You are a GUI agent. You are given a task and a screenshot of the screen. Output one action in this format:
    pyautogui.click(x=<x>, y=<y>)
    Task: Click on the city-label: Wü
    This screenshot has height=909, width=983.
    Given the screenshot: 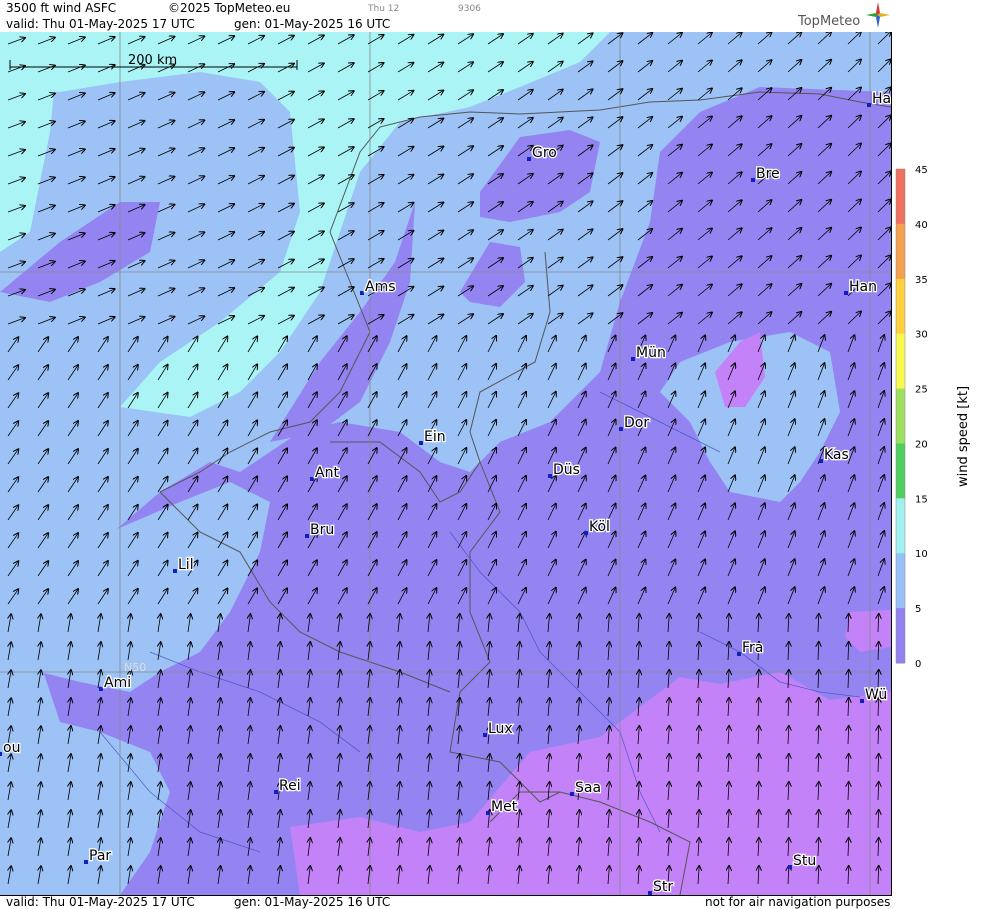 What is the action you would take?
    pyautogui.click(x=876, y=695)
    